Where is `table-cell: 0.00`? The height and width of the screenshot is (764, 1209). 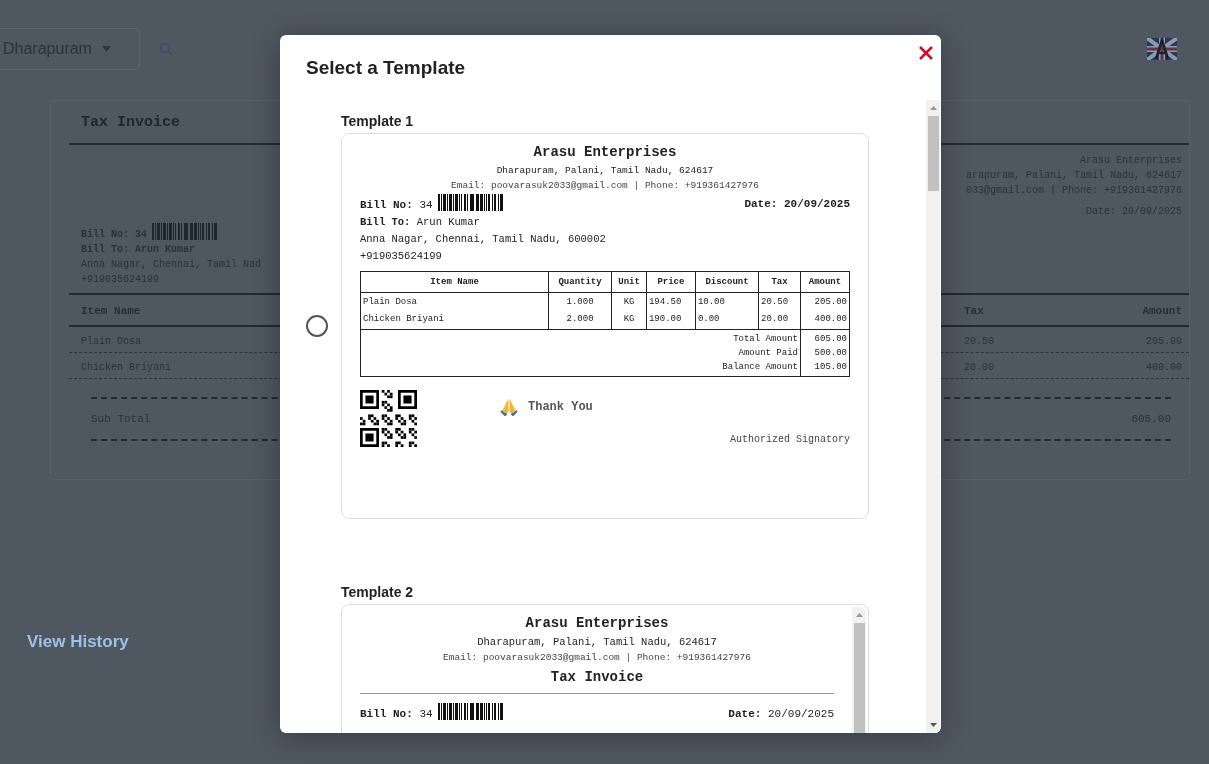 table-cell: 0.00 is located at coordinates (727, 320).